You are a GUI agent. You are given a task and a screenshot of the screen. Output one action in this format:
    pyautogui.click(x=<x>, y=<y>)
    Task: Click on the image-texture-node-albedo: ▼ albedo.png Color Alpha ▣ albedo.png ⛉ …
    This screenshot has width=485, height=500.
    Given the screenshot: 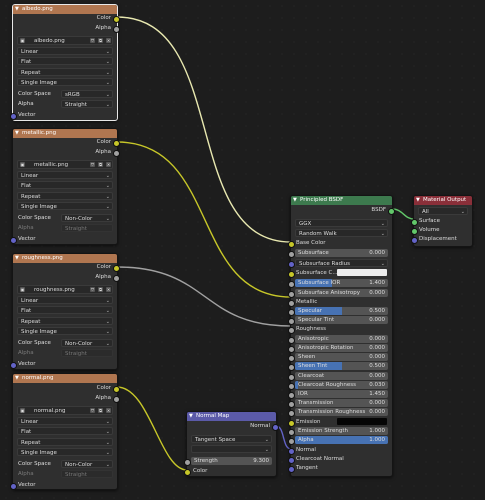 What is the action you would take?
    pyautogui.click(x=65, y=62)
    